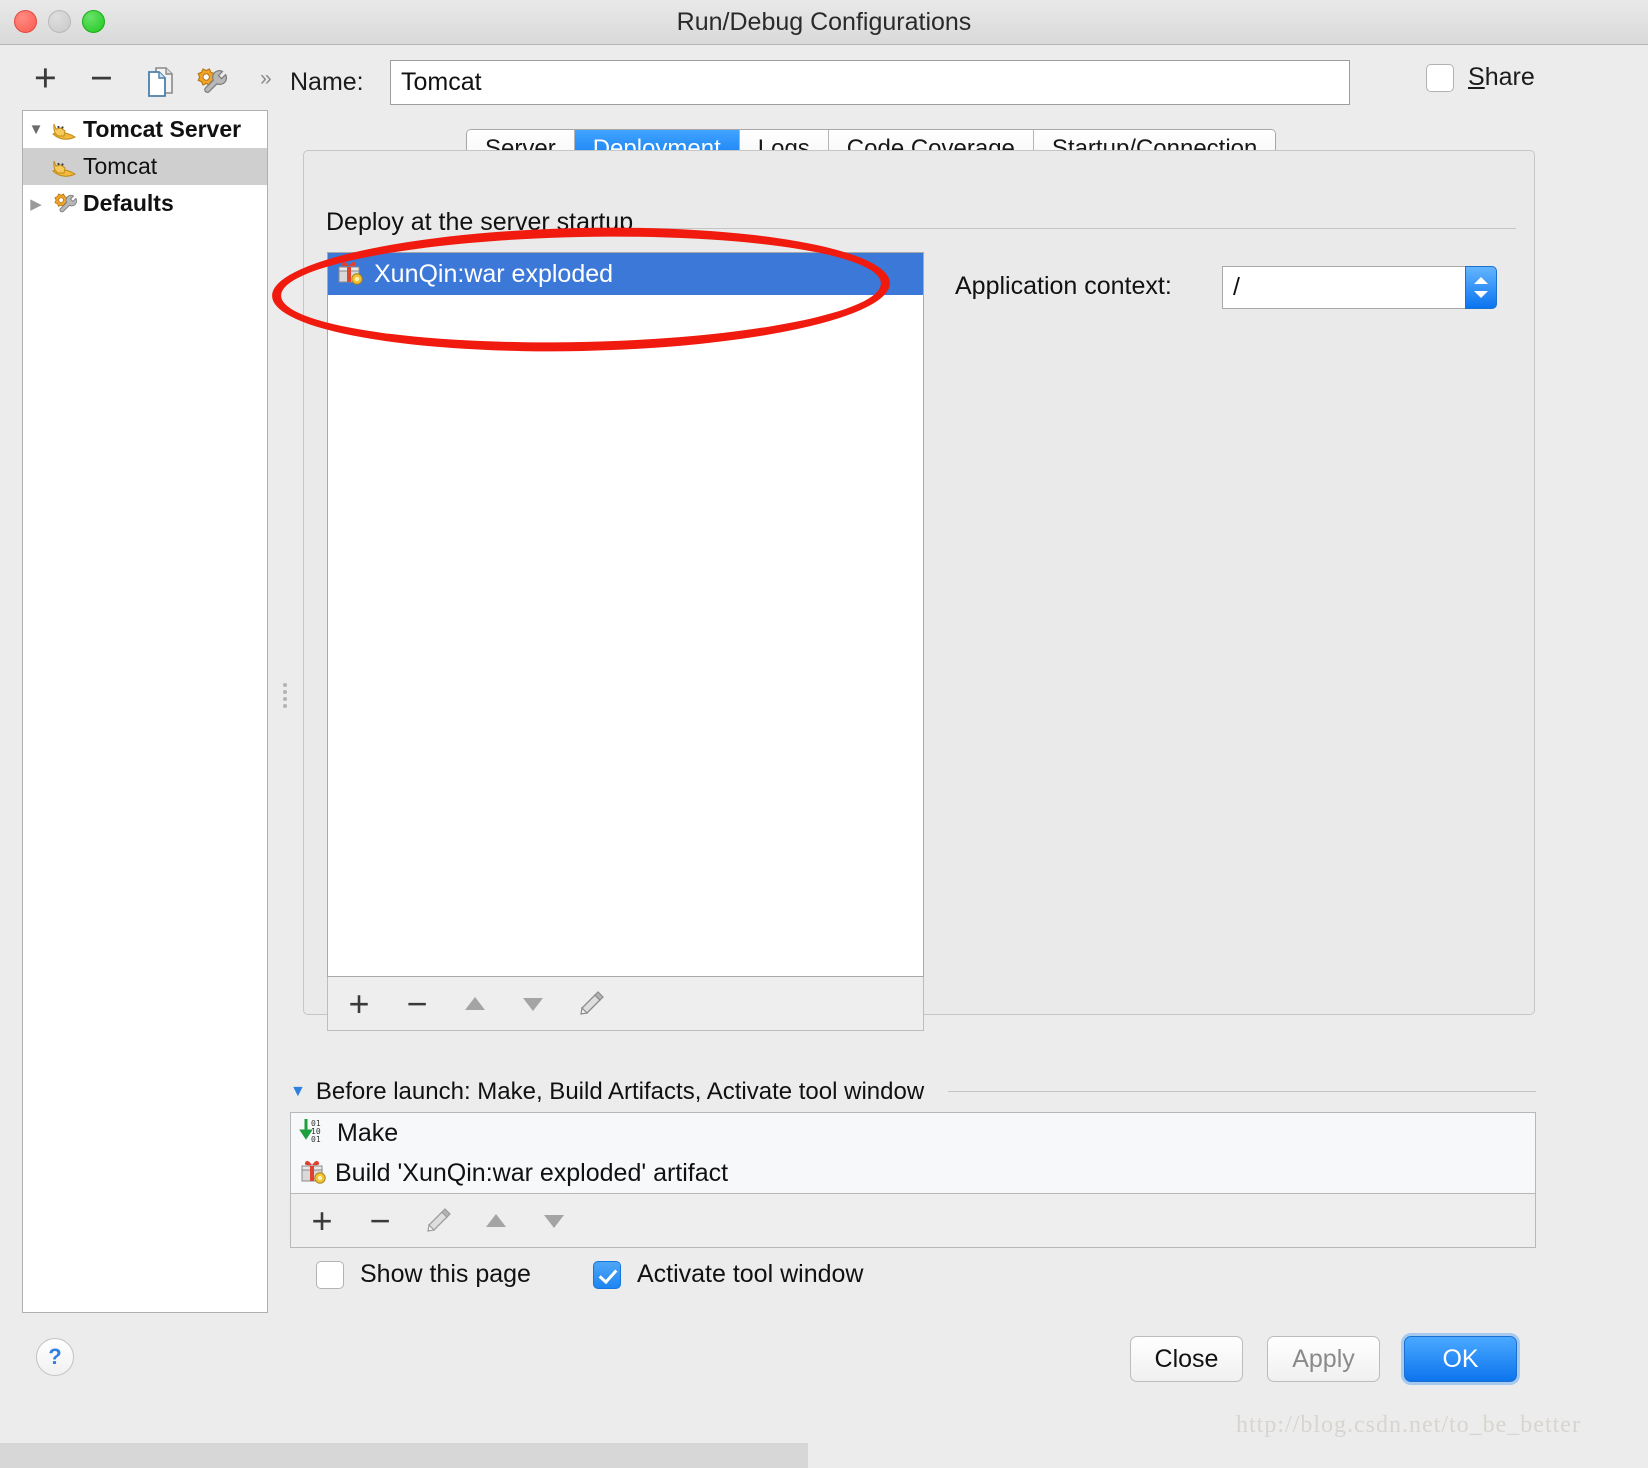 This screenshot has width=1648, height=1468. Describe the element at coordinates (750, 1274) in the screenshot. I see `activate-tool-window-label: Activate tool window` at that location.